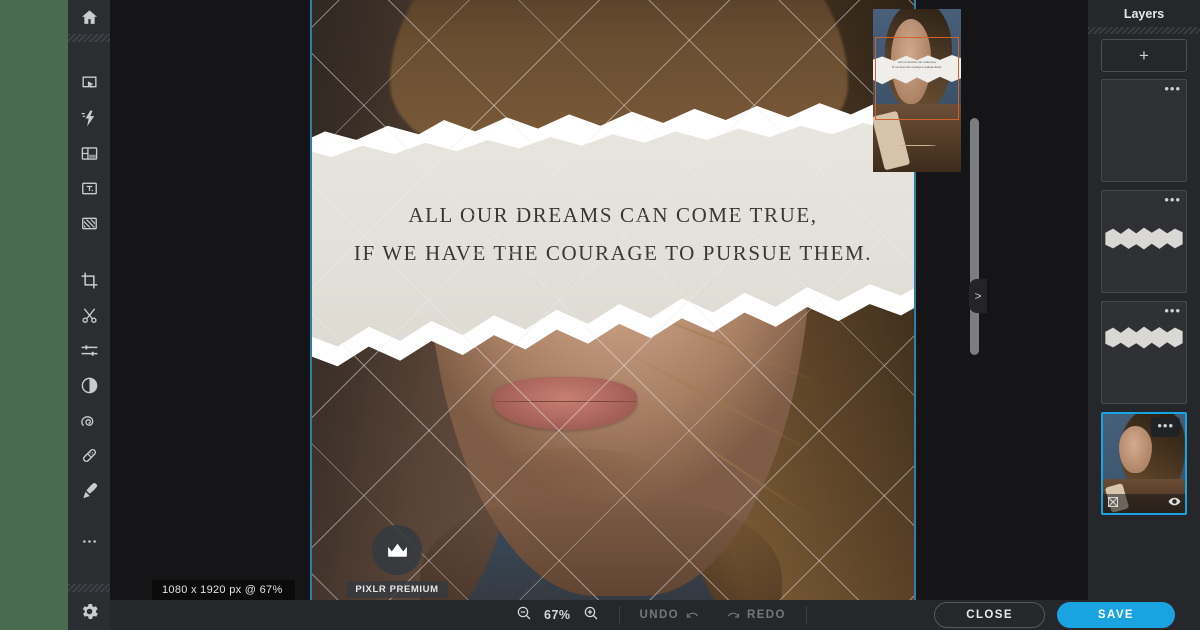  What do you see at coordinates (565, 403) in the screenshot?
I see `photo-lips` at bounding box center [565, 403].